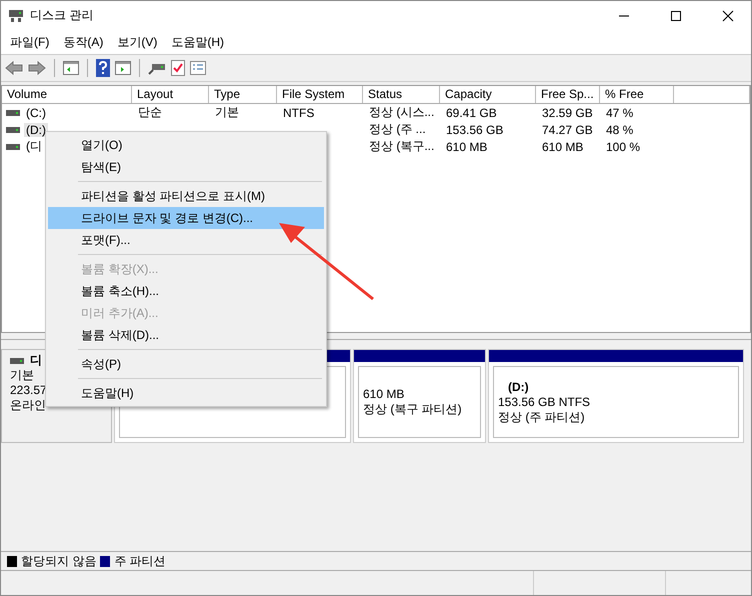  What do you see at coordinates (475, 129) in the screenshot?
I see `table-cell: 153.56 GB` at bounding box center [475, 129].